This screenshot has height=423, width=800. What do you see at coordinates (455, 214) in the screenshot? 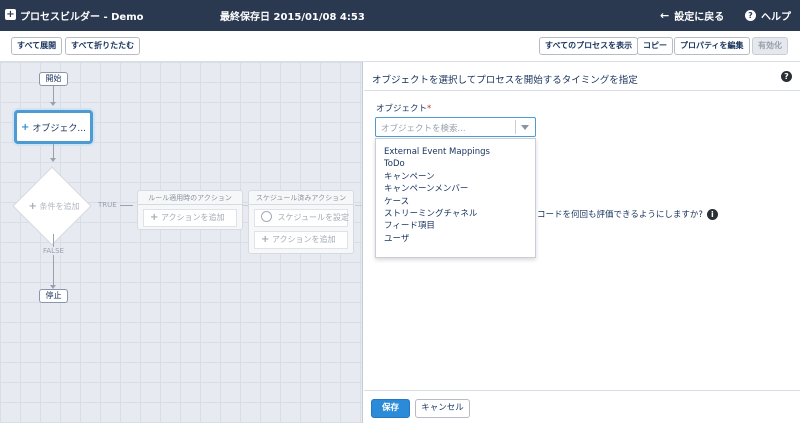
I see `dropdown-option: ストリーミングチャネル` at bounding box center [455, 214].